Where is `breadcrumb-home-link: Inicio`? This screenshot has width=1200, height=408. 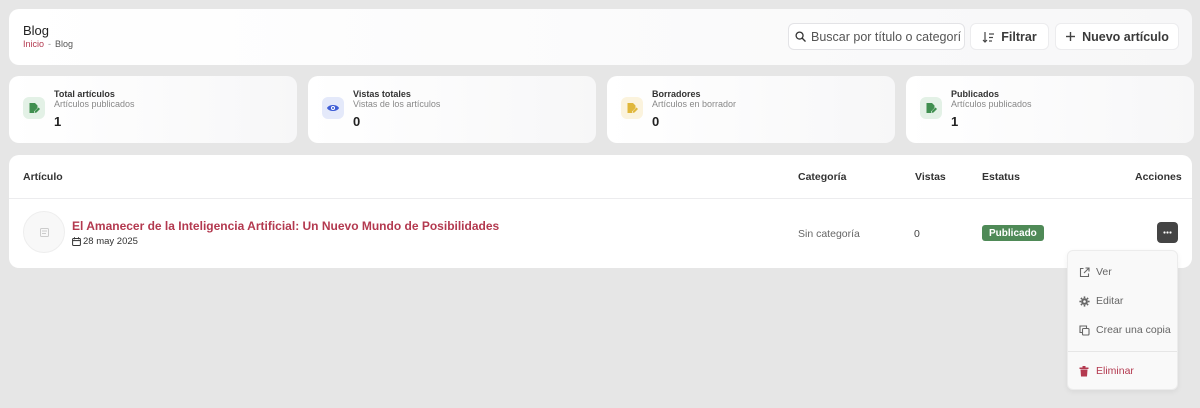 breadcrumb-home-link: Inicio is located at coordinates (33, 44).